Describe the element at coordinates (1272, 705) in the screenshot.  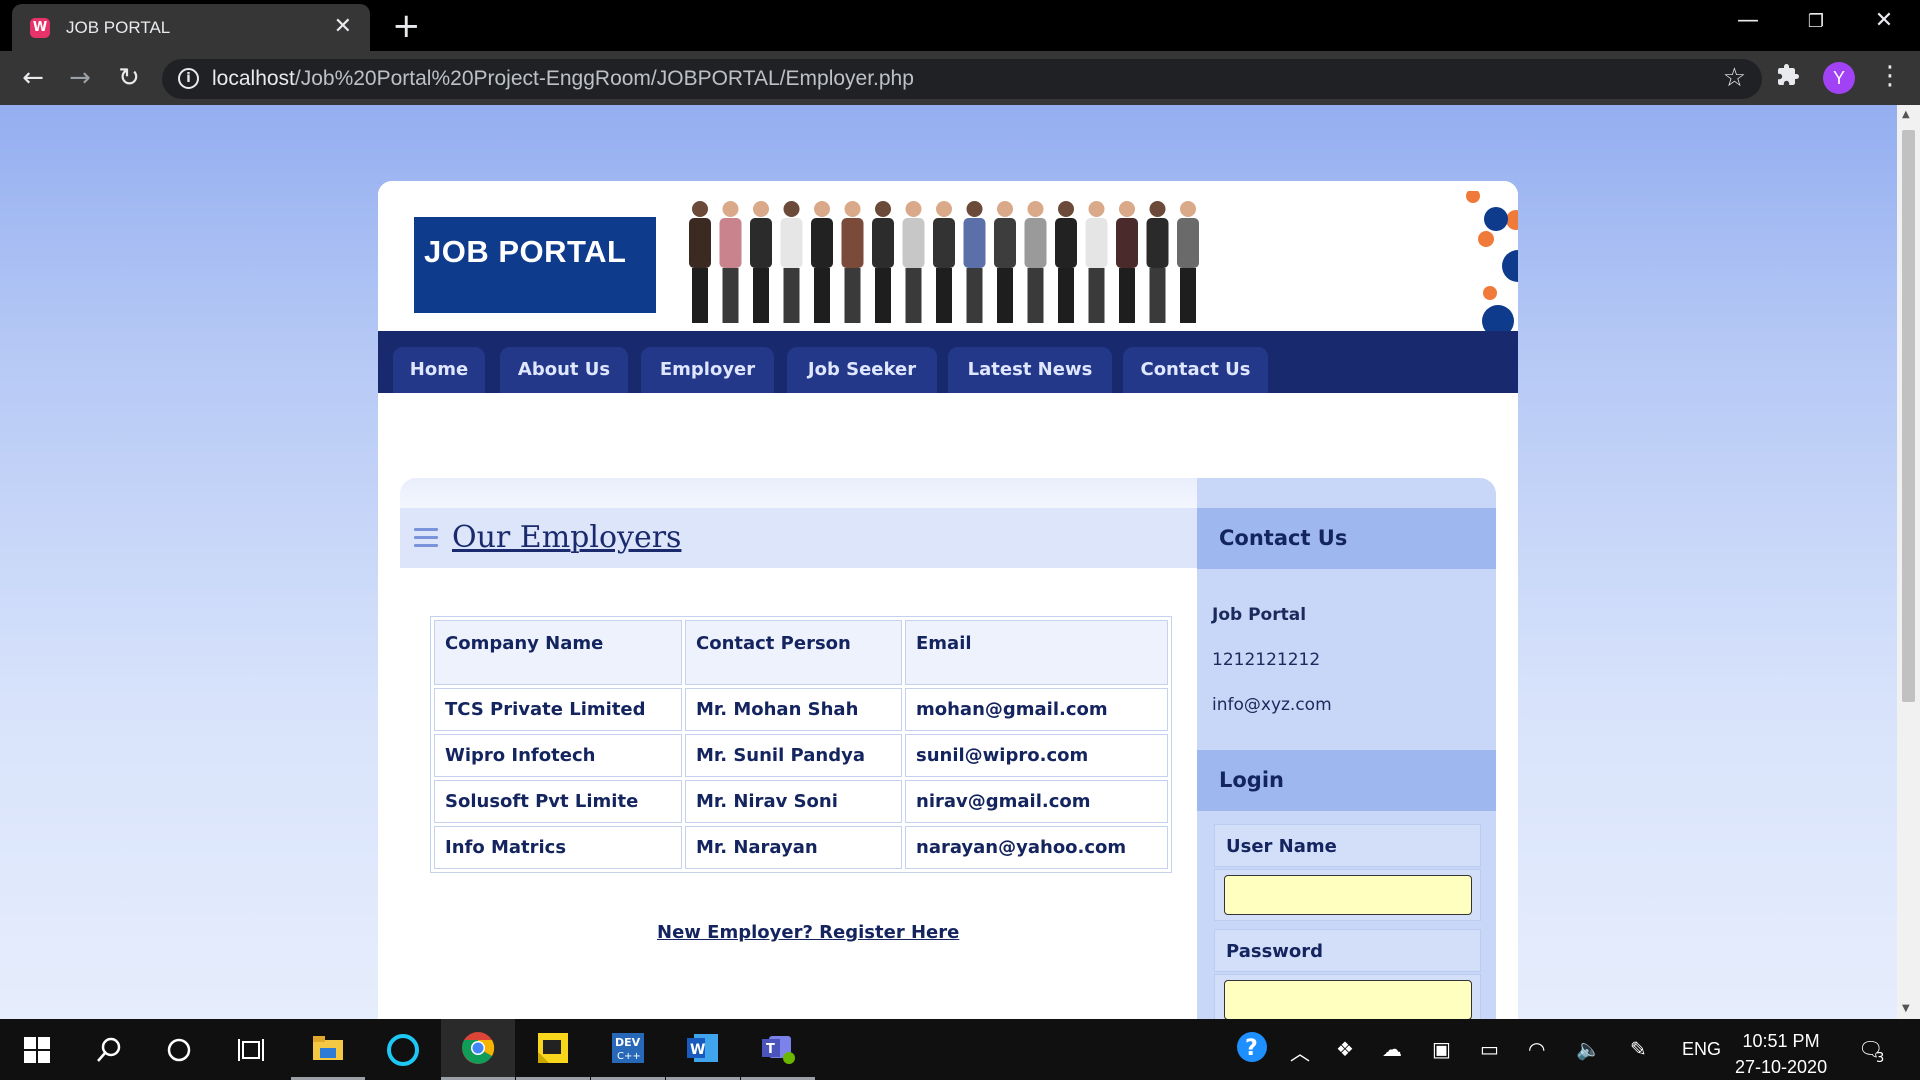
I see `contact-email: info@xyz.com` at that location.